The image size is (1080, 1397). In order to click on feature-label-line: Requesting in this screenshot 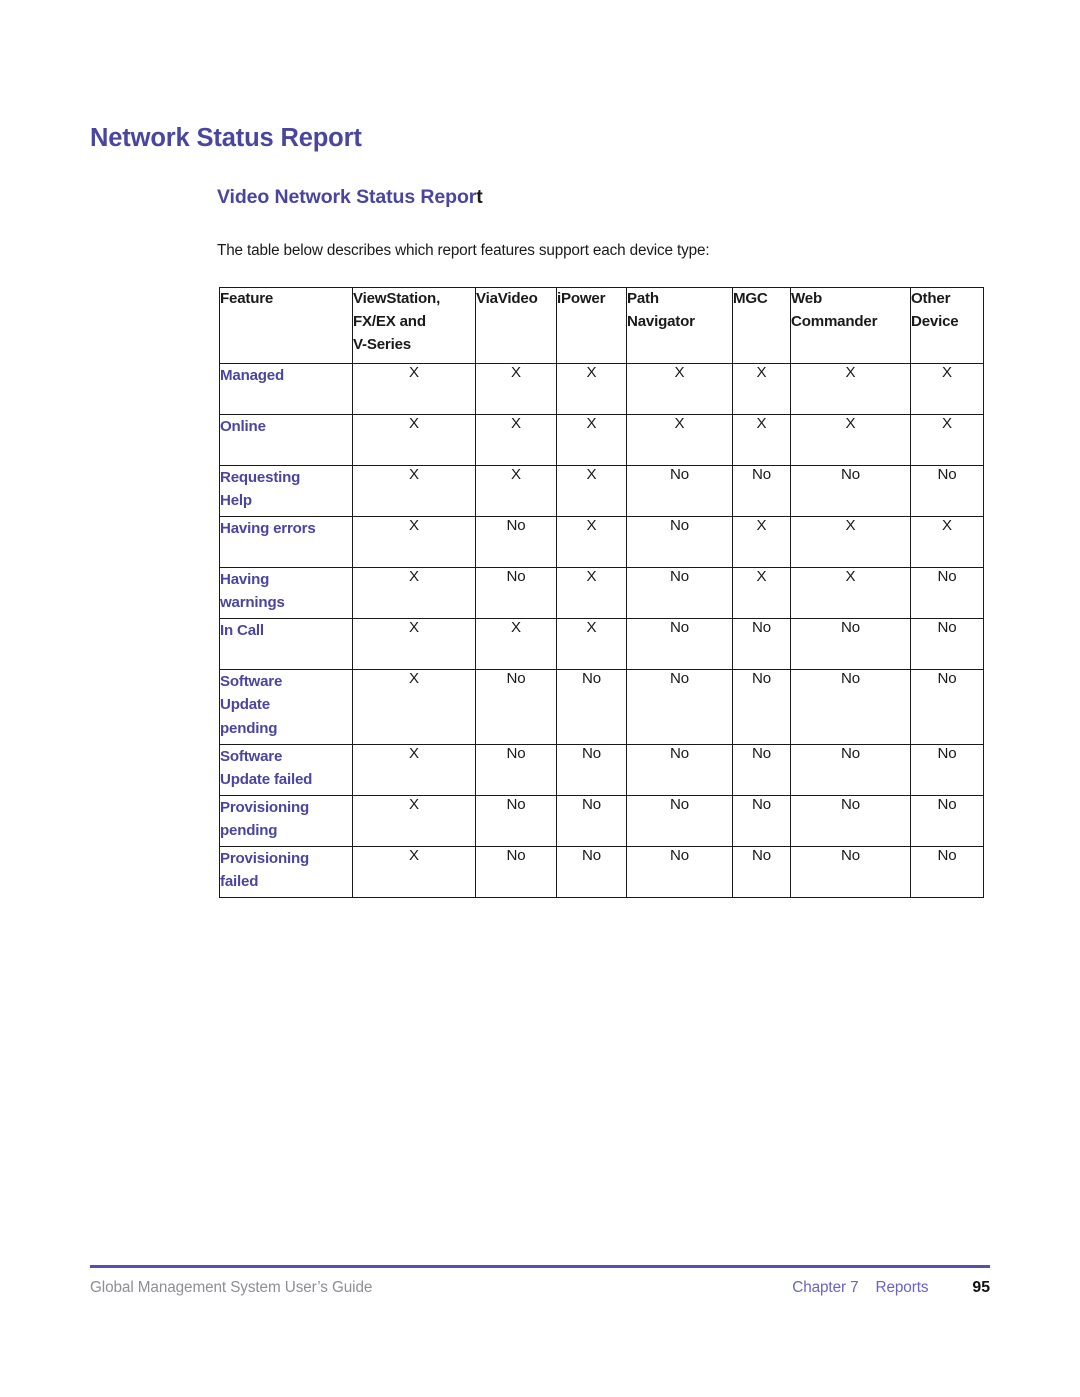, I will do `click(260, 477)`.